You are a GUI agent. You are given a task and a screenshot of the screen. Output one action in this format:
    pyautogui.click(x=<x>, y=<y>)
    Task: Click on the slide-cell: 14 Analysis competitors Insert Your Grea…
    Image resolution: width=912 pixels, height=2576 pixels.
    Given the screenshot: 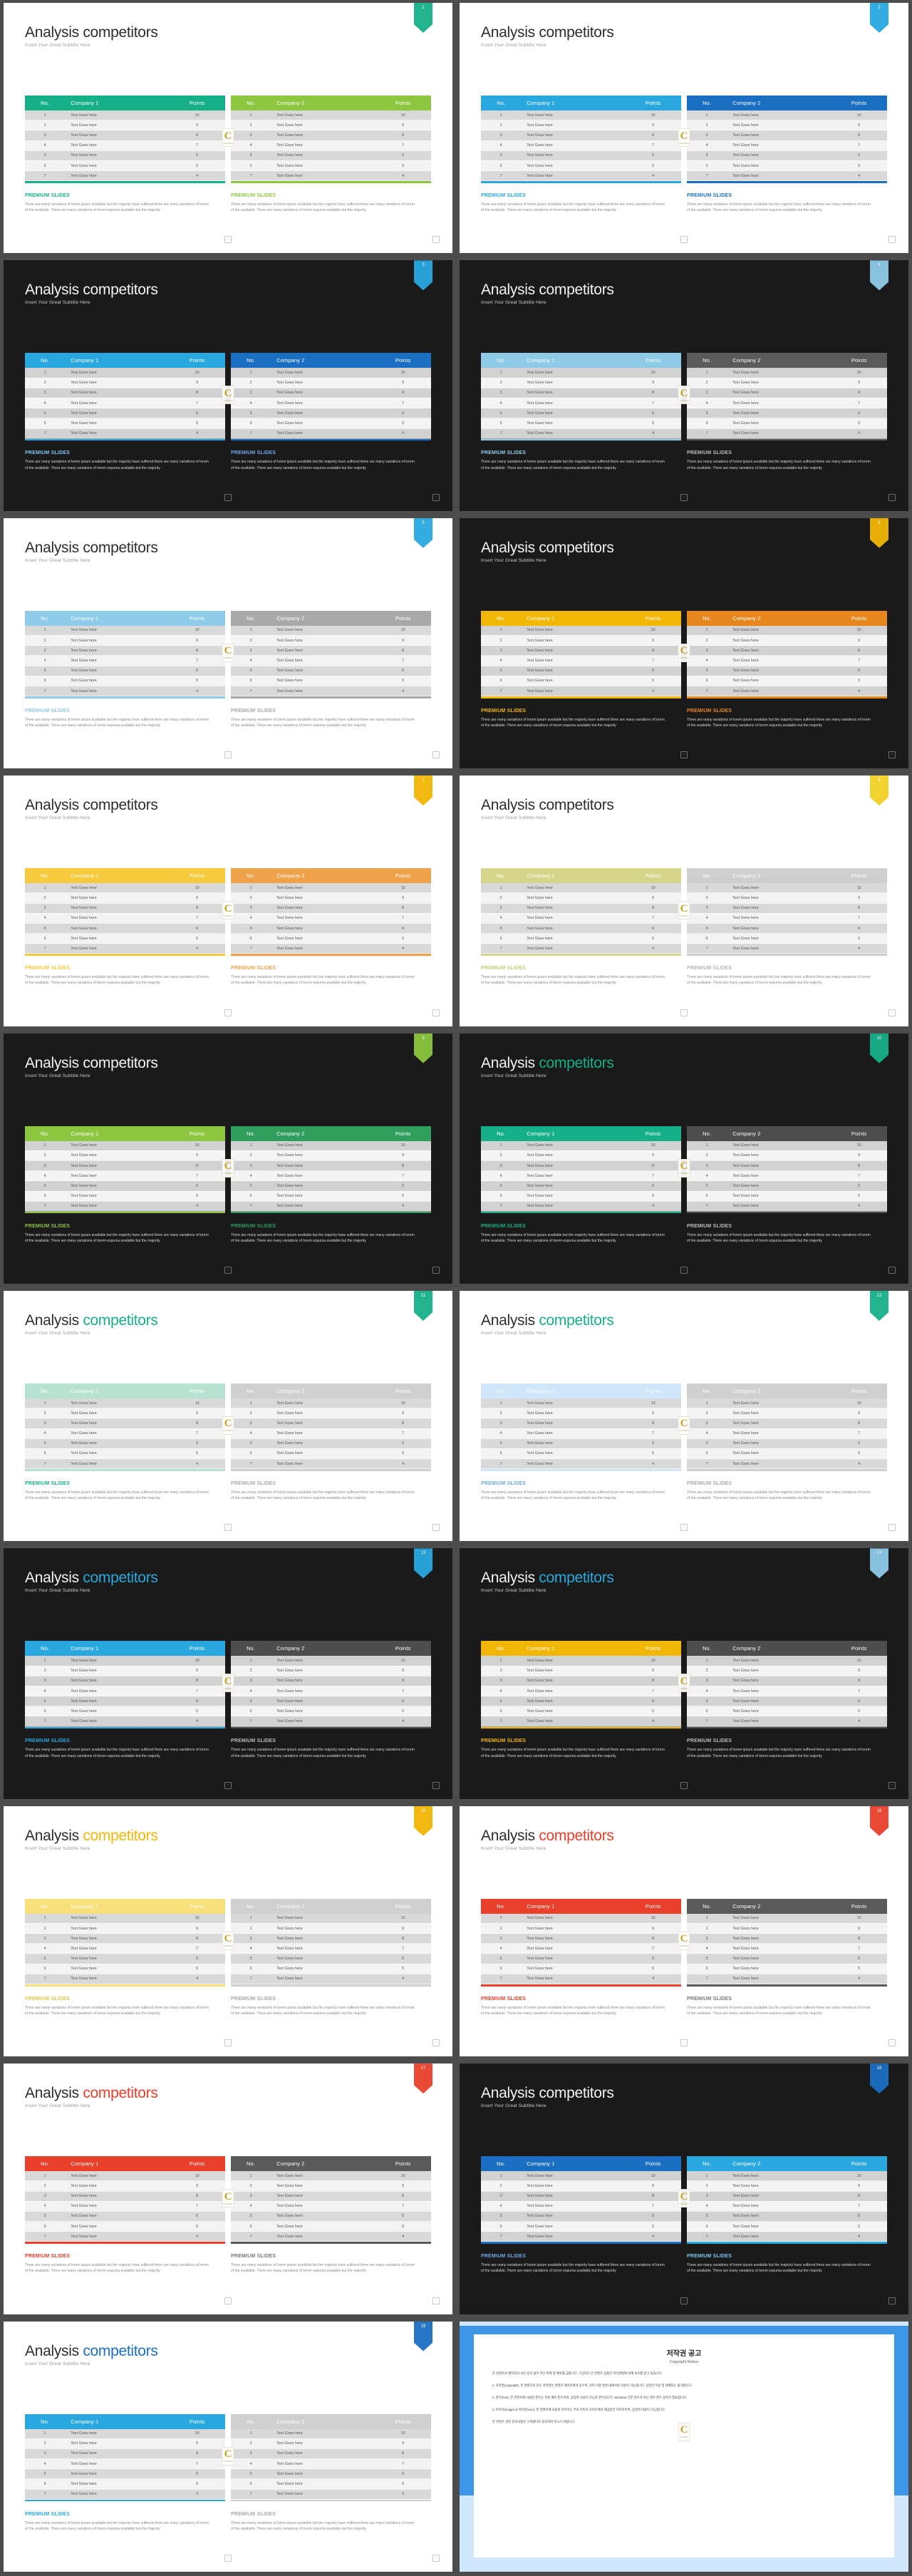 What is the action you would take?
    pyautogui.click(x=684, y=1674)
    